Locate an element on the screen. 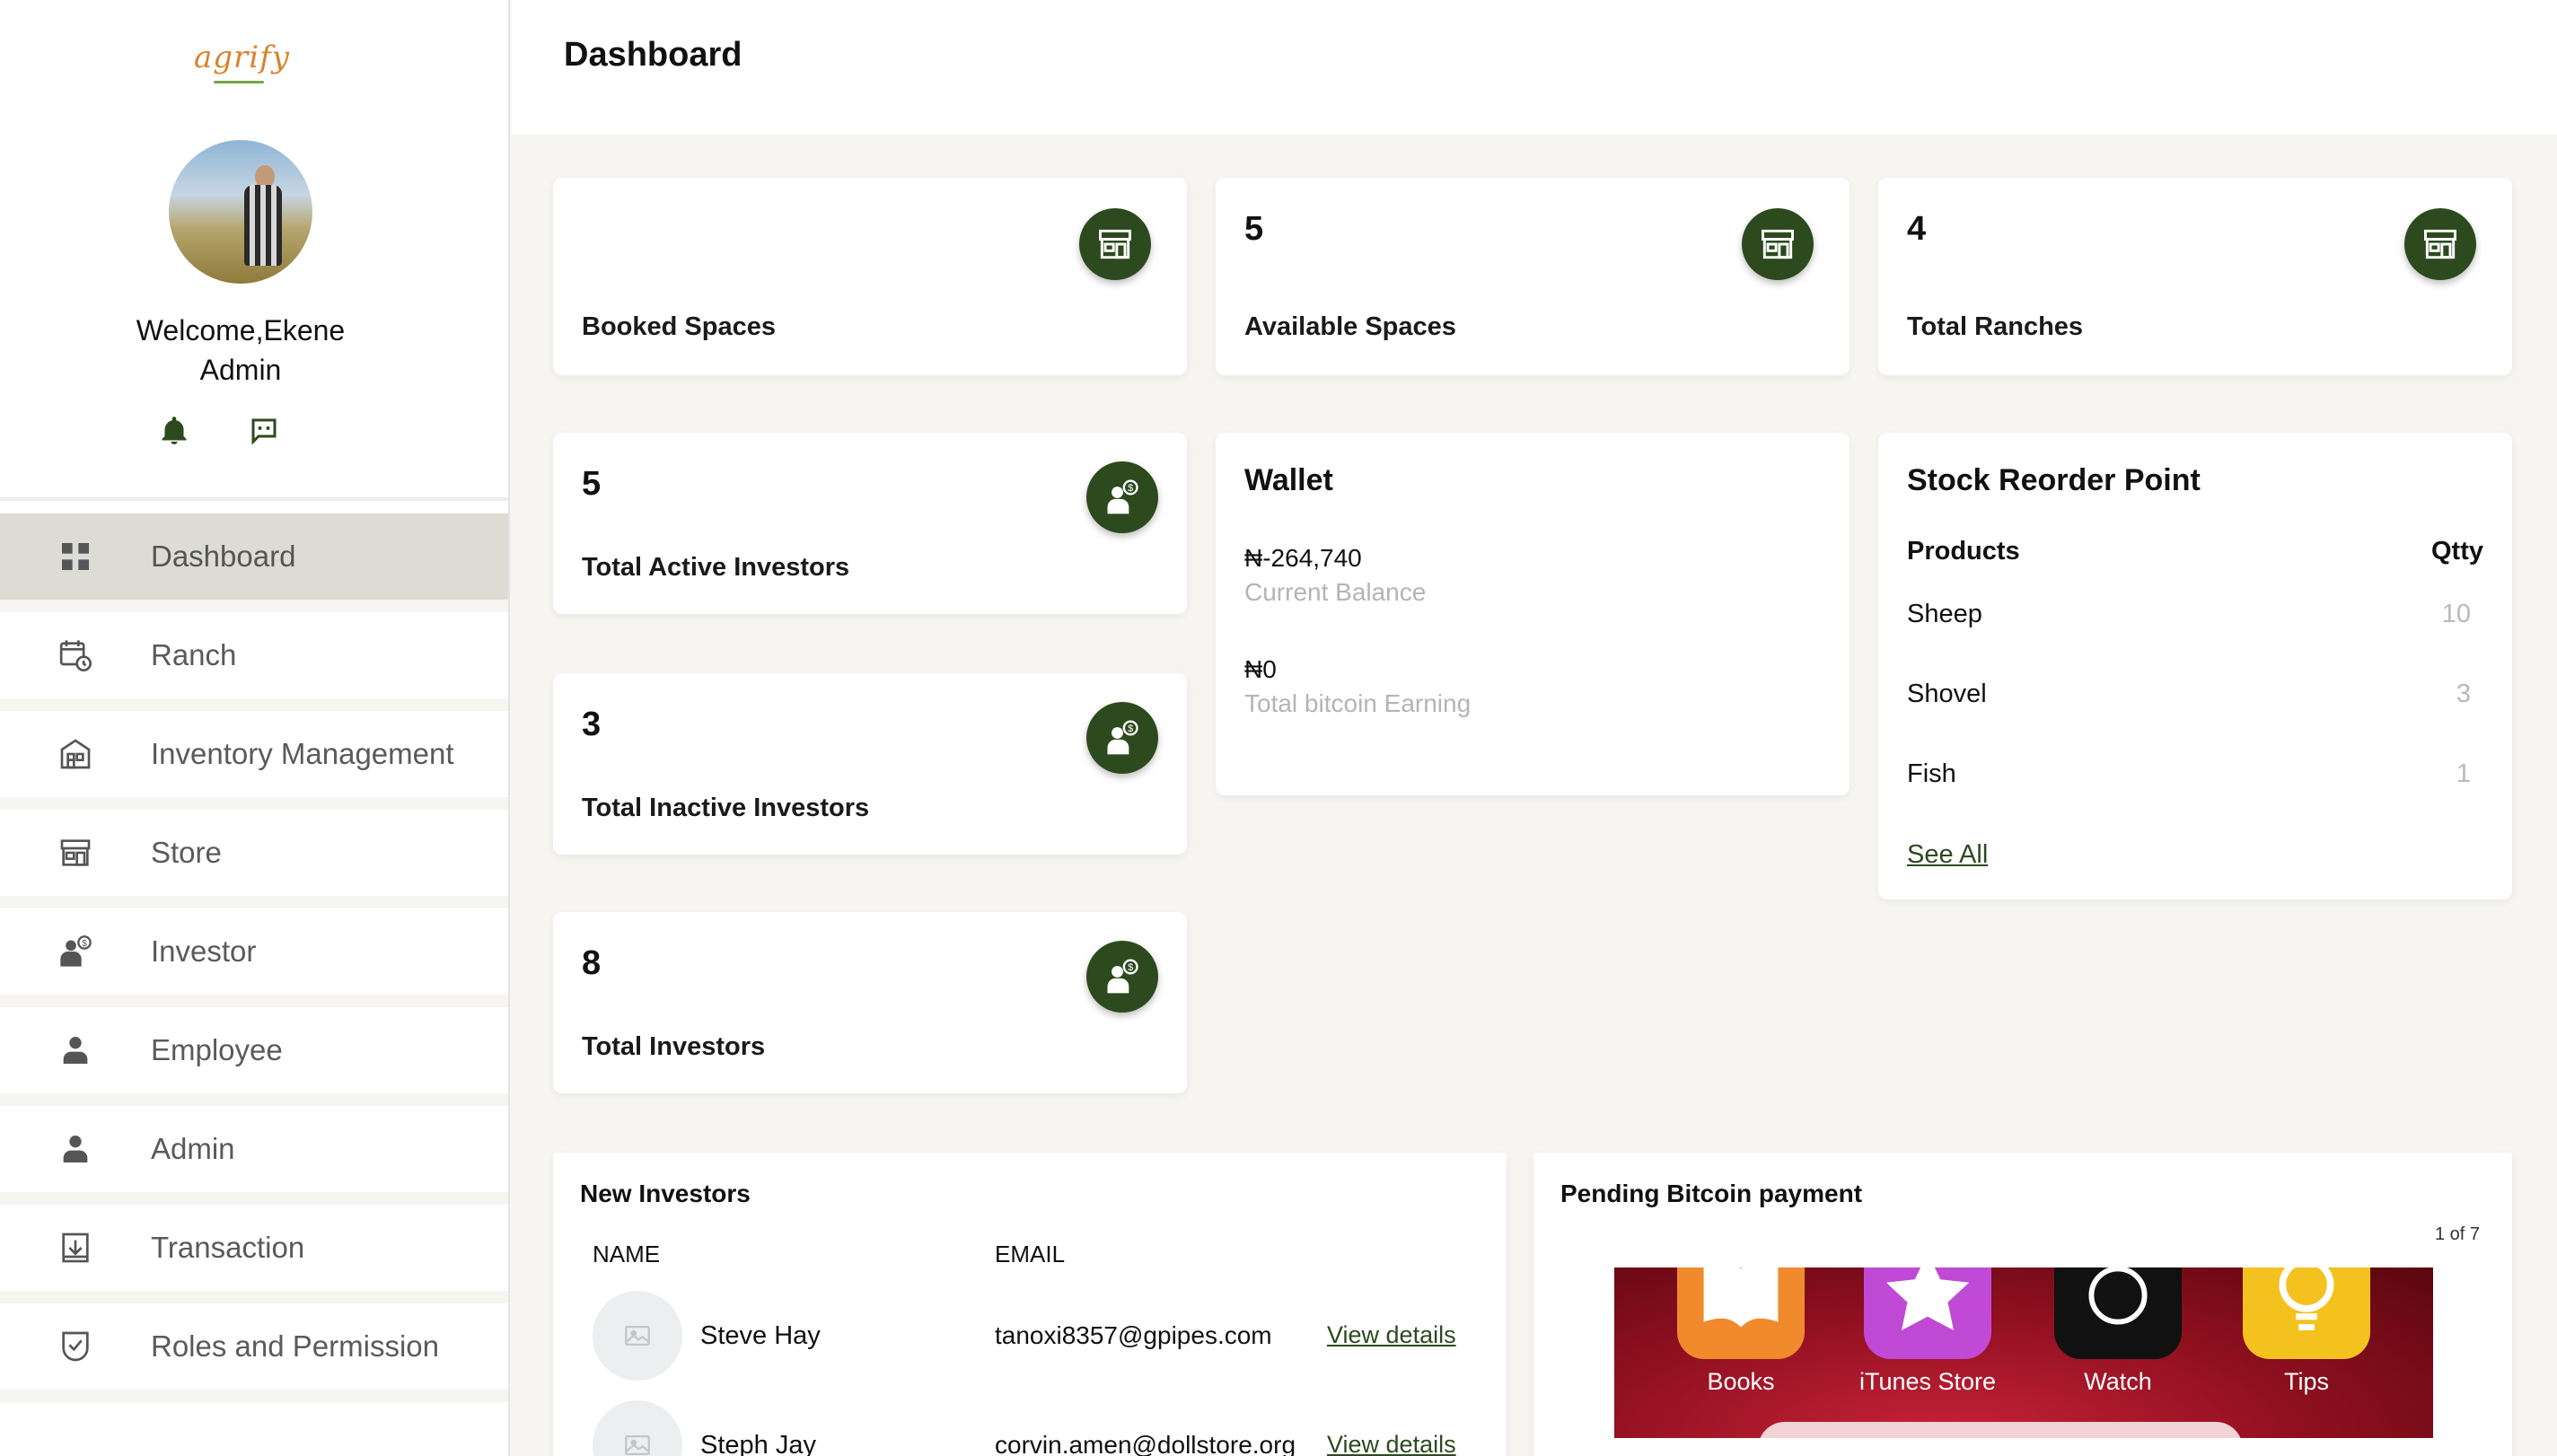  tips-app-icon is located at coordinates (2306, 1313).